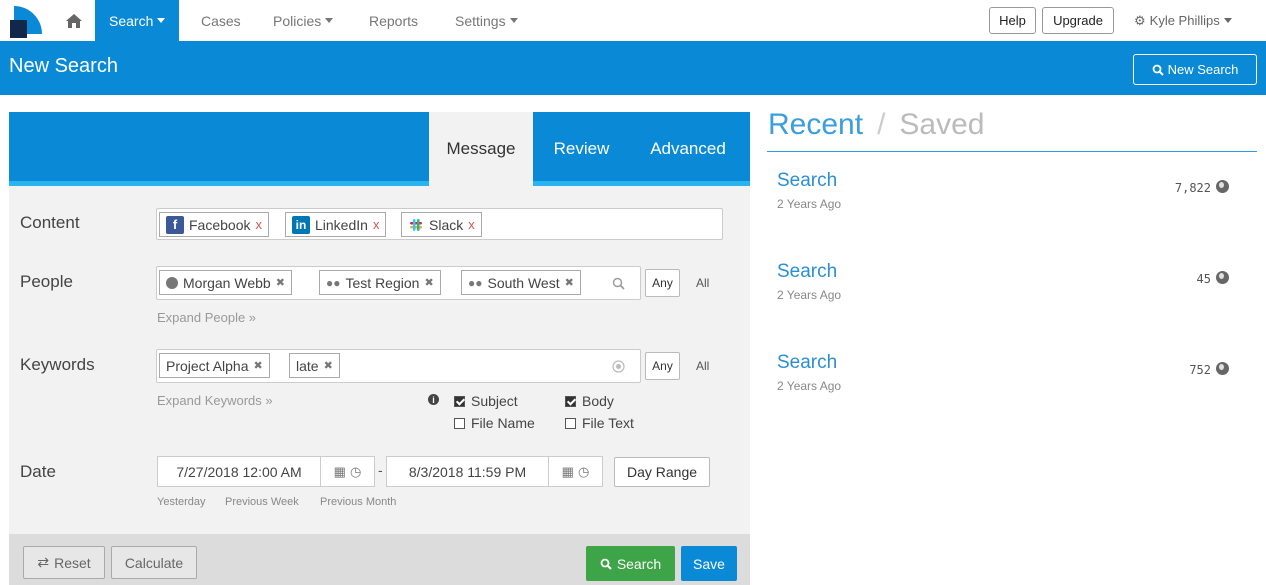  What do you see at coordinates (575, 471) in the screenshot?
I see `date-end-picker: ▦ ◷` at bounding box center [575, 471].